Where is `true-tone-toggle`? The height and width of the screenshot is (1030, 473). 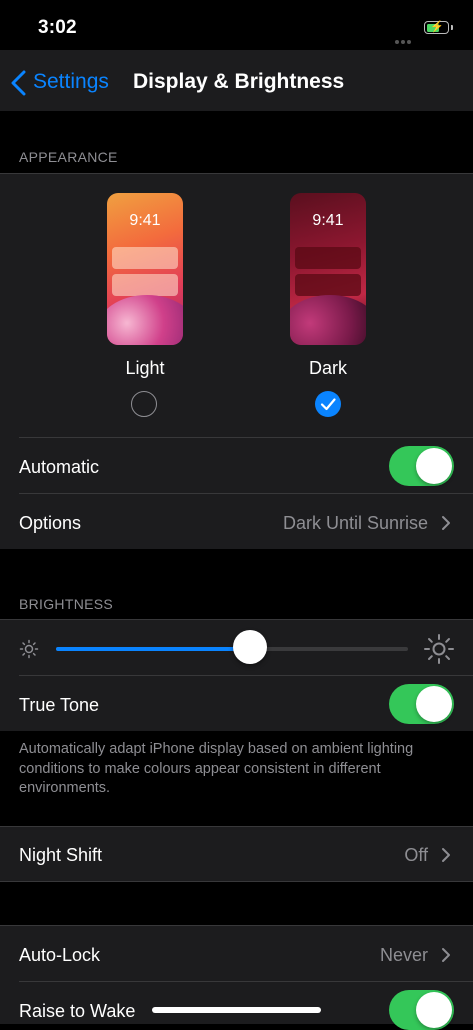
true-tone-toggle is located at coordinates (421, 704).